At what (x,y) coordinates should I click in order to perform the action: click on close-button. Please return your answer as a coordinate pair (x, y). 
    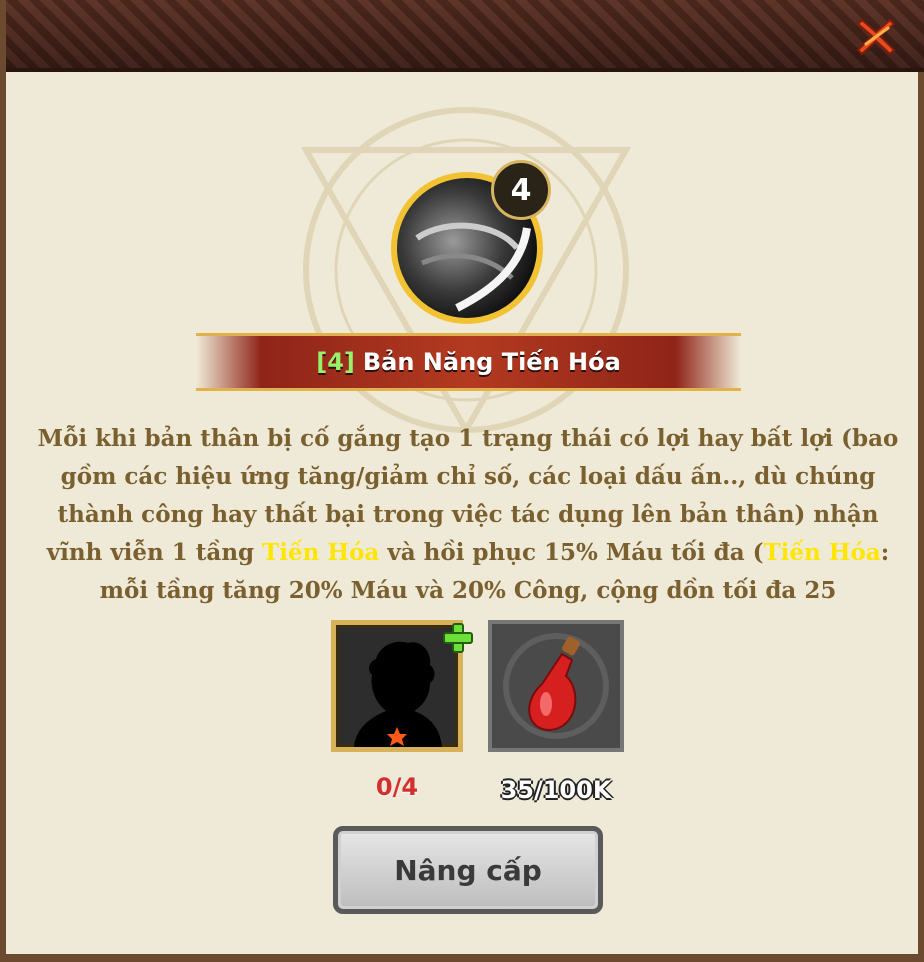
    Looking at the image, I should click on (876, 36).